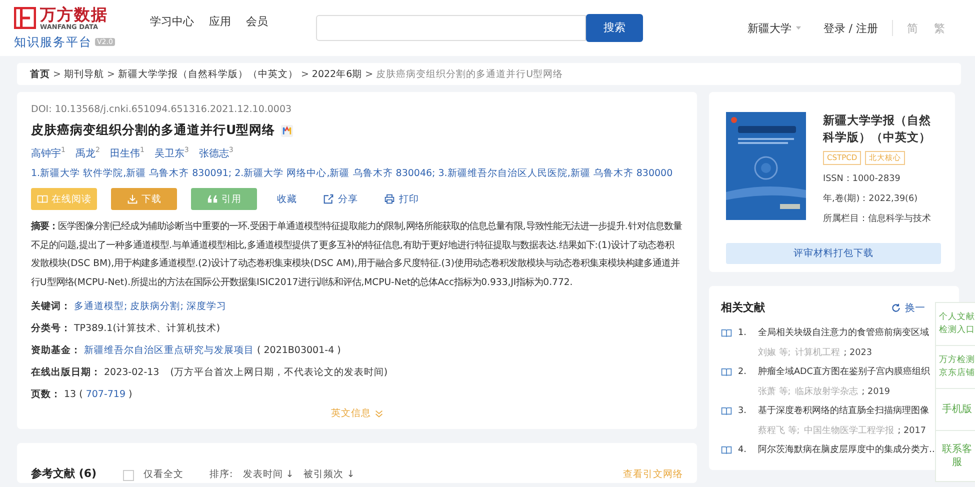 This screenshot has height=487, width=975. I want to click on logo-title: 万方数据, so click(74, 14).